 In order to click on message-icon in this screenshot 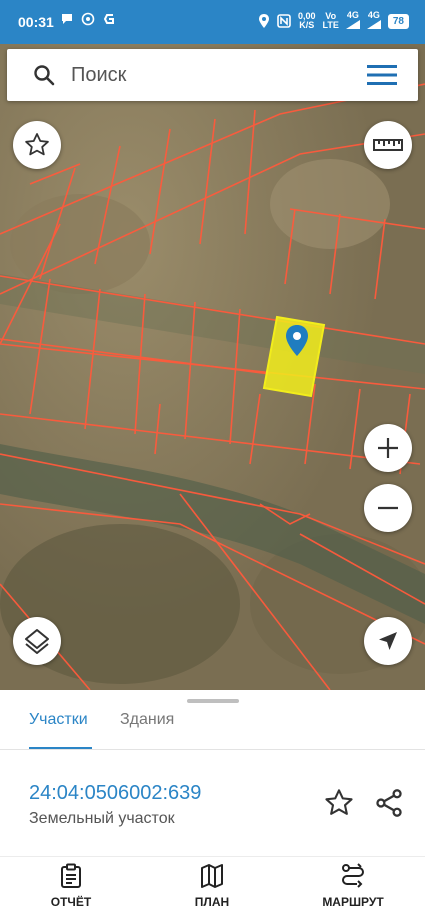, I will do `click(67, 19)`.